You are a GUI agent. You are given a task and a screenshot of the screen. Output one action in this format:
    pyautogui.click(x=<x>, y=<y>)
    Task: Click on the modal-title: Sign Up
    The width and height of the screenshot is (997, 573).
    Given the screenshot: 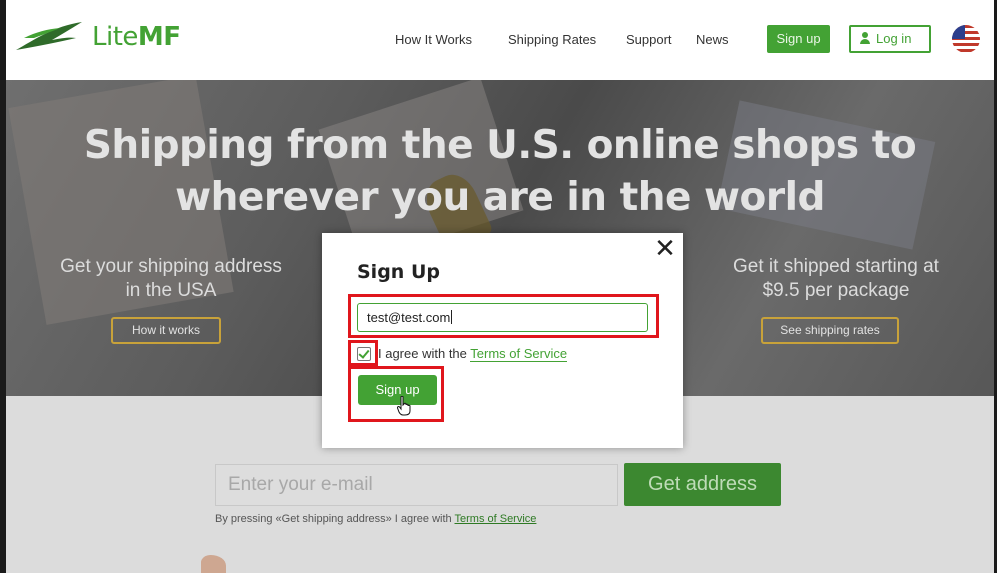 What is the action you would take?
    pyautogui.click(x=398, y=272)
    